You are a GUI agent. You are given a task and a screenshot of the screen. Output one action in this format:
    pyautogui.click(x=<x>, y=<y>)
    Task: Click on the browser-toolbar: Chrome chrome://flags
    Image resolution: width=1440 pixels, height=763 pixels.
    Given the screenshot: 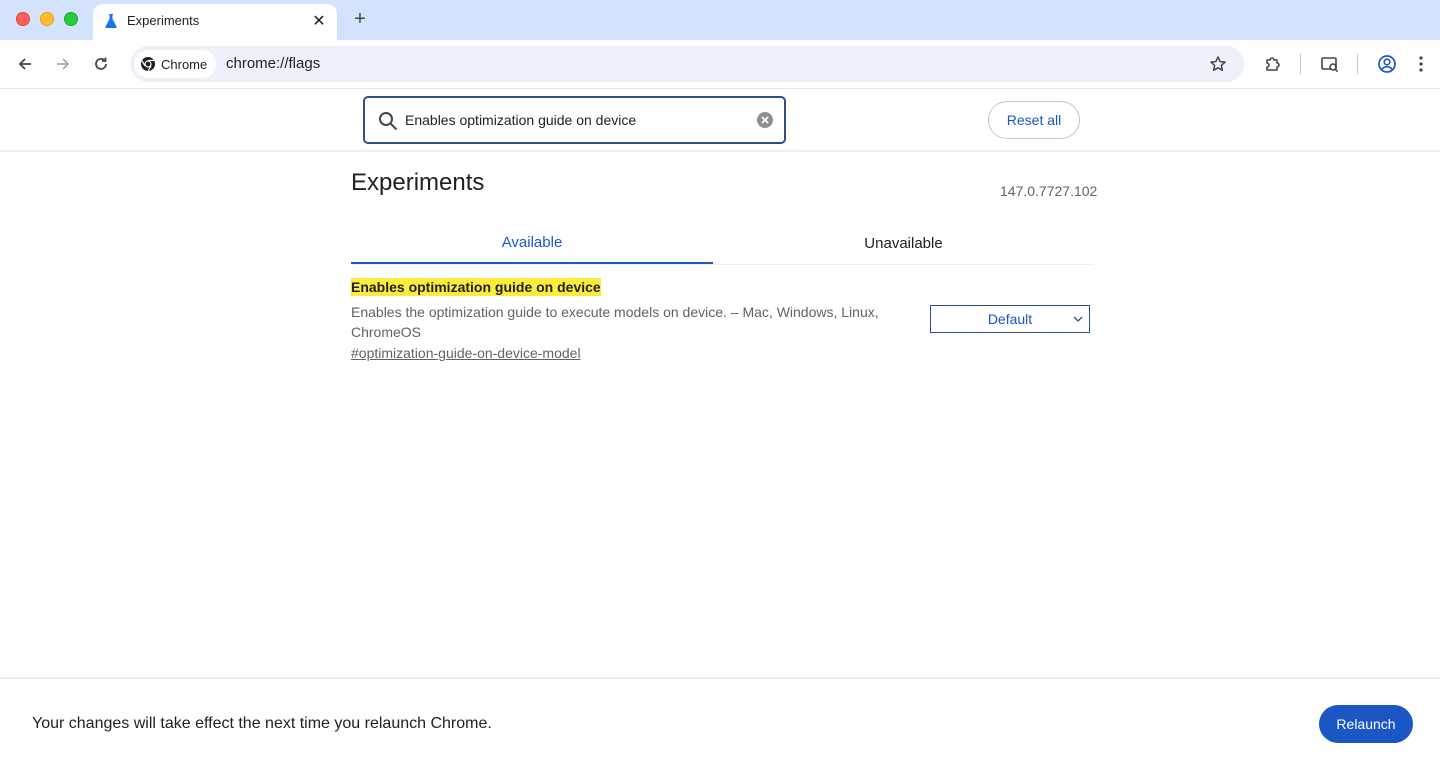 What is the action you would take?
    pyautogui.click(x=720, y=64)
    